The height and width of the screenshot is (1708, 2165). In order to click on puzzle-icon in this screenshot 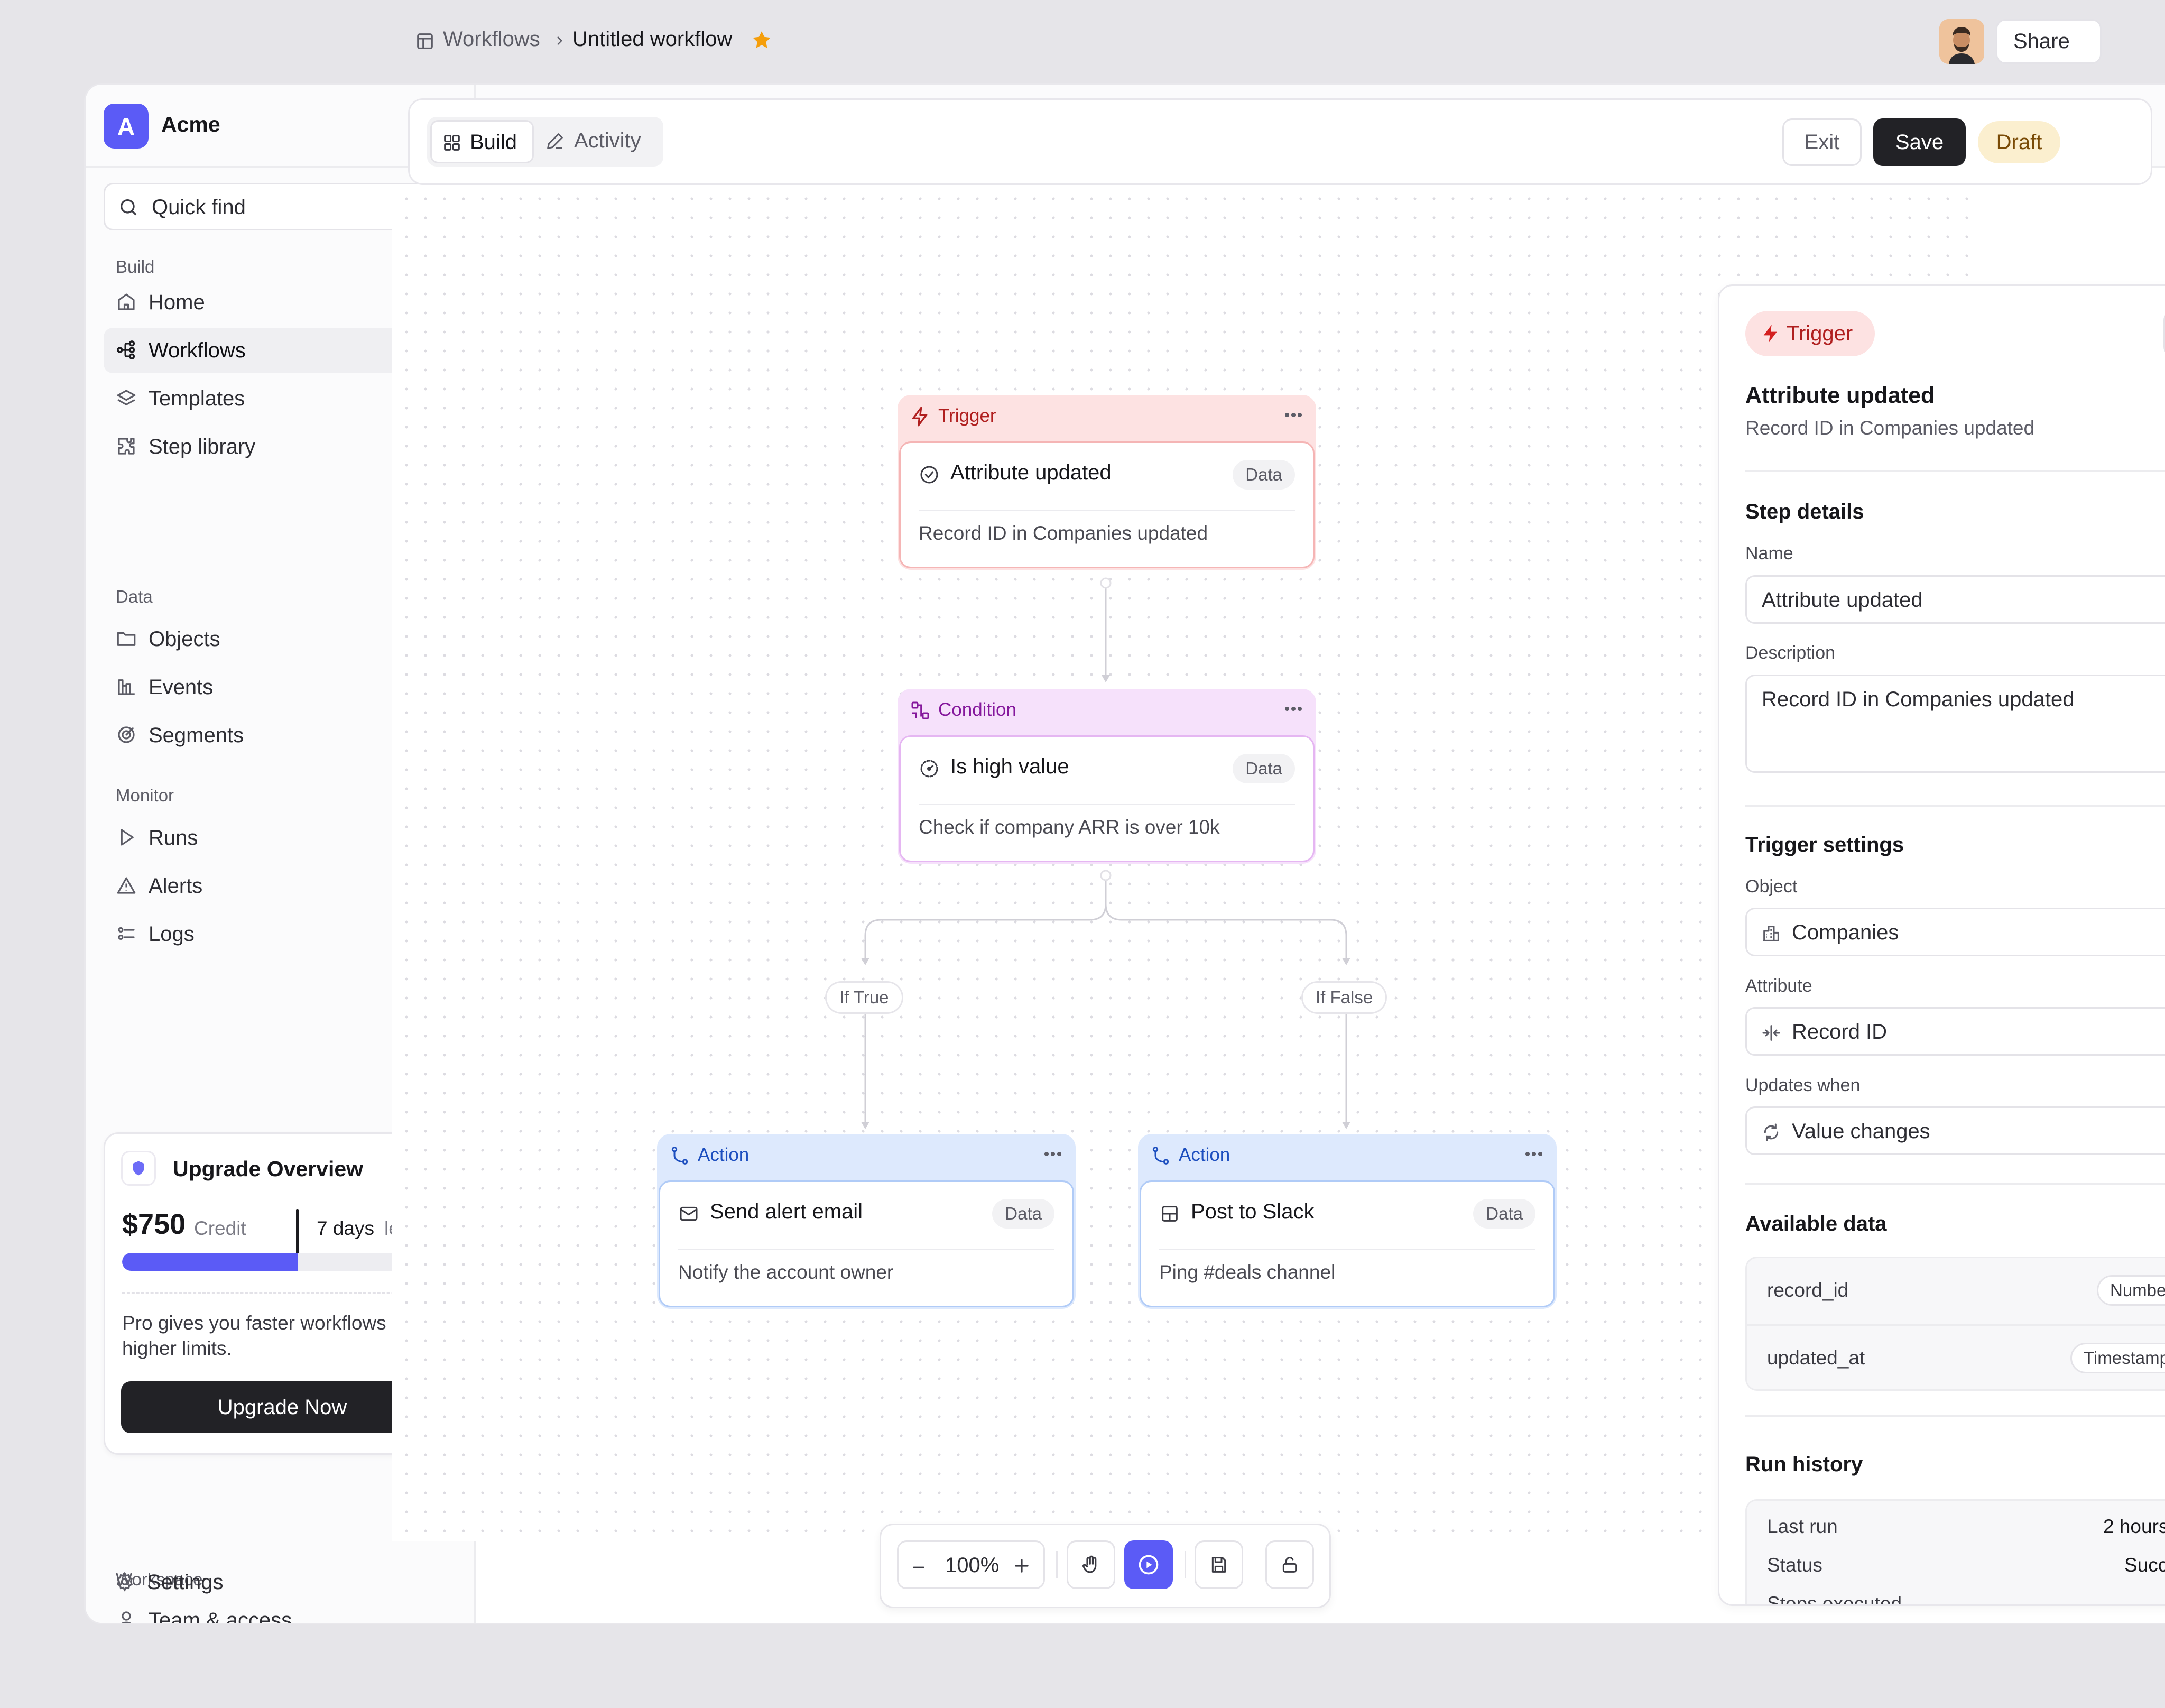, I will do `click(126, 446)`.